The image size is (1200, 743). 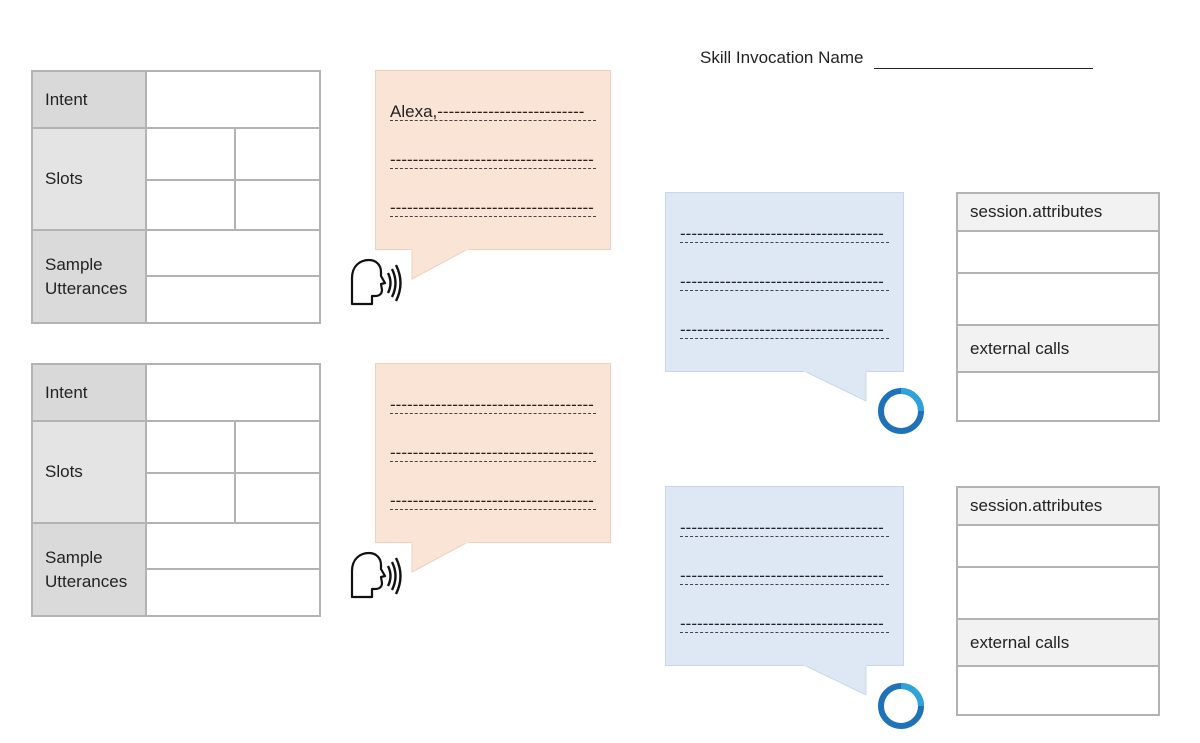 I want to click on state-card-1: session.attributes external calls, so click(x=1058, y=307).